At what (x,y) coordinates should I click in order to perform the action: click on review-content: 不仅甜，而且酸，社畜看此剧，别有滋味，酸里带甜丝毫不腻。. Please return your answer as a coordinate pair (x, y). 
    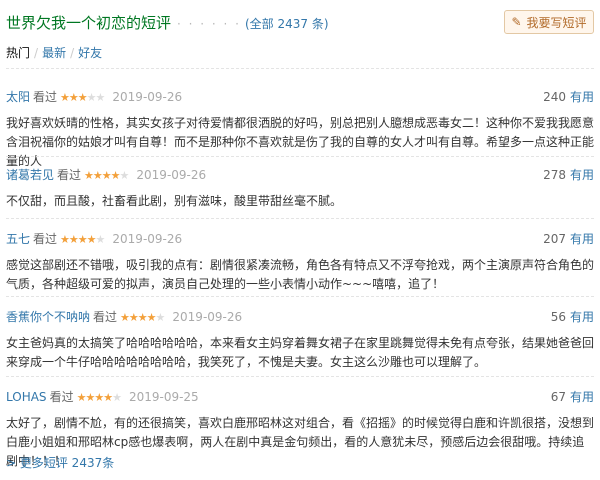
    Looking at the image, I should click on (174, 201).